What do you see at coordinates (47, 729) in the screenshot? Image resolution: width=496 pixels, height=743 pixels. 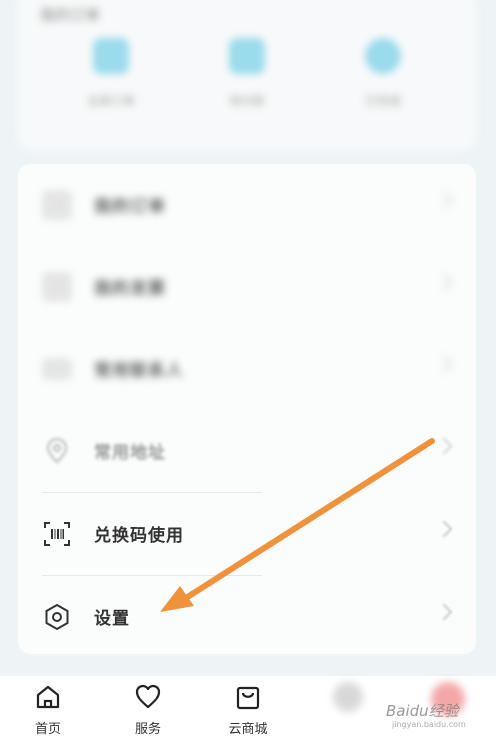 I see `nav-label: 首页` at bounding box center [47, 729].